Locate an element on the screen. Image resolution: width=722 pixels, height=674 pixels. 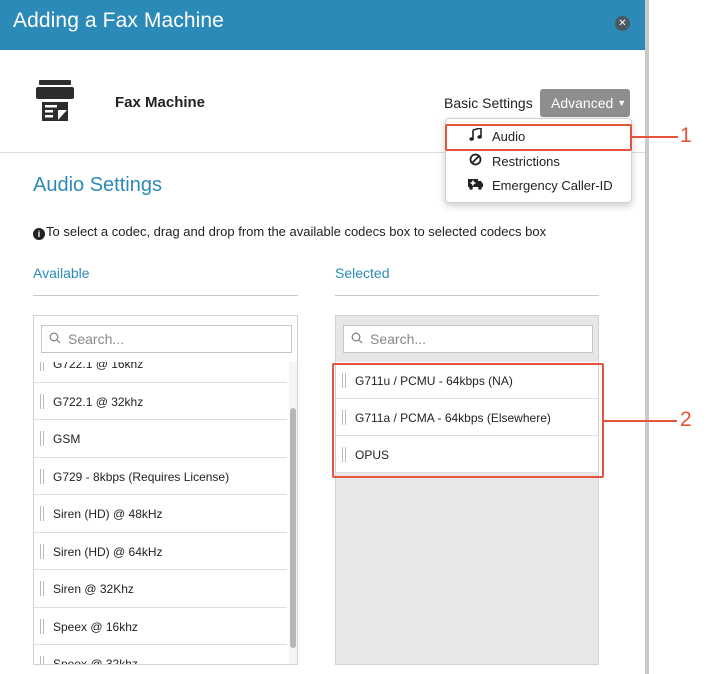
codec-label: Siren (HD) @ 48kHz is located at coordinates (108, 514).